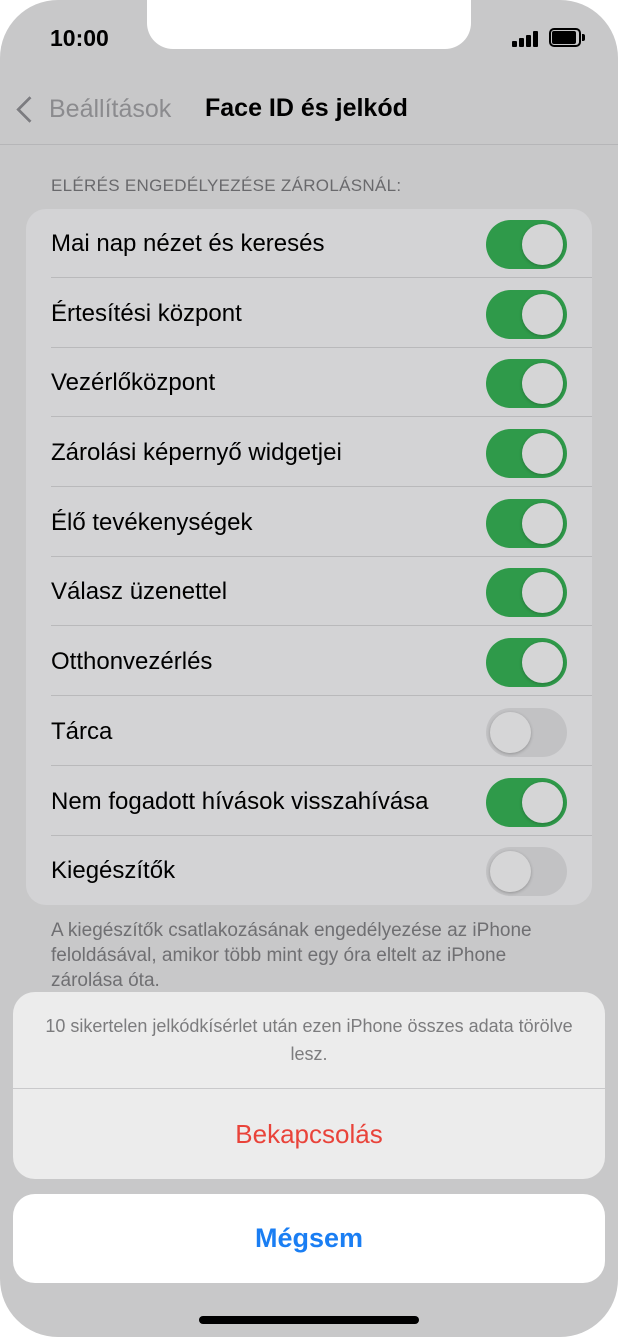  I want to click on list-item: Mai nap nézet és keresés, so click(309, 243).